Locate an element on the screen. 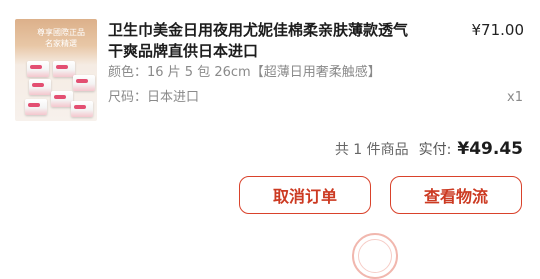 The image size is (540, 279). view-logistics-button: 查看物流 is located at coordinates (456, 195).